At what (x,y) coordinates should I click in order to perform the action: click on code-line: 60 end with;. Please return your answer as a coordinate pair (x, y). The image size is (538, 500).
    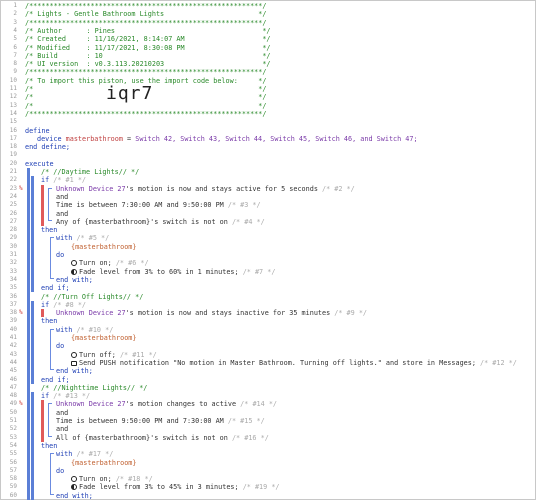
    Looking at the image, I should click on (268, 496).